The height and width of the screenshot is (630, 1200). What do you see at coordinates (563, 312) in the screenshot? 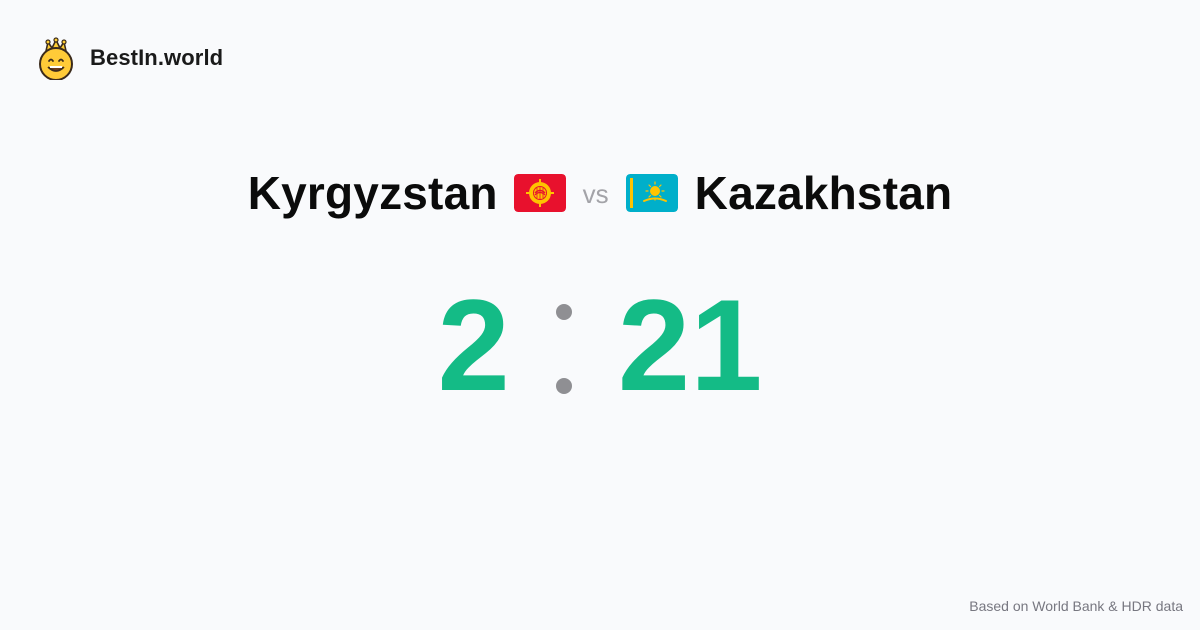
I see `separator-dot-top` at bounding box center [563, 312].